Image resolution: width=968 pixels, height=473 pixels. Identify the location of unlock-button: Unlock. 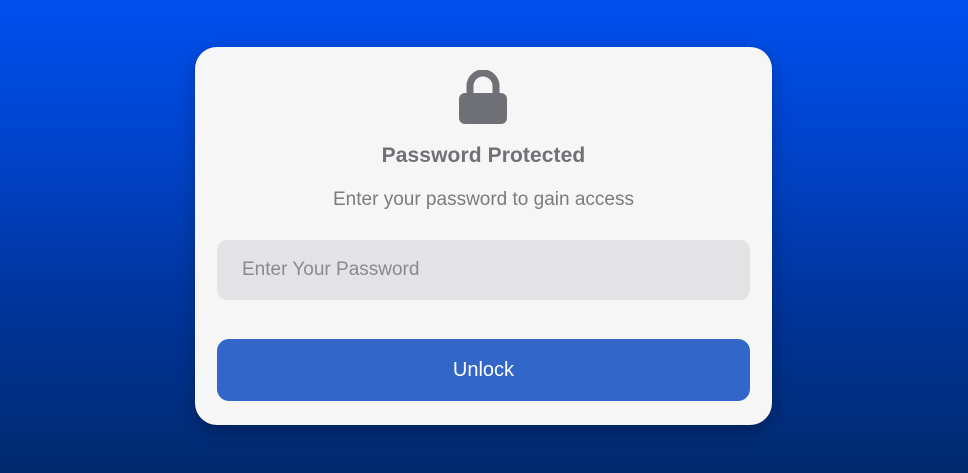
(483, 370).